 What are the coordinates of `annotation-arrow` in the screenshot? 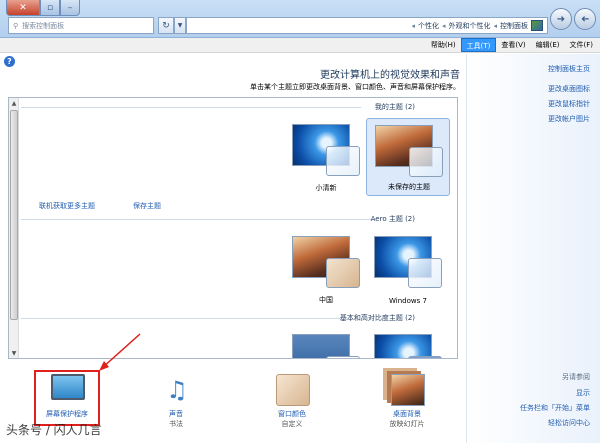 It's located at (120, 352).